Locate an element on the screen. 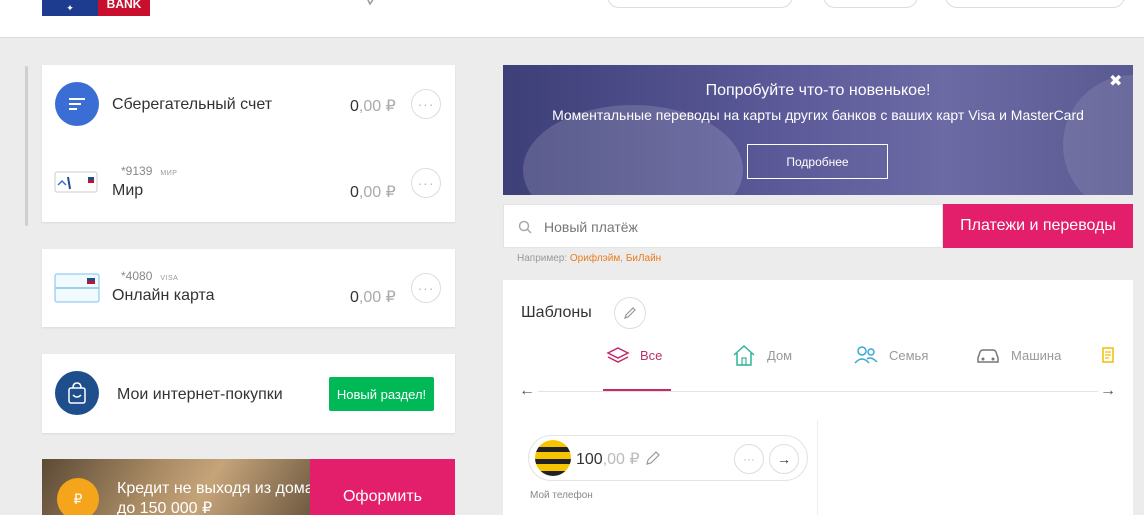 This screenshot has height=515, width=1144. payments-transfers-button: Платежи и переводы is located at coordinates (1038, 226).